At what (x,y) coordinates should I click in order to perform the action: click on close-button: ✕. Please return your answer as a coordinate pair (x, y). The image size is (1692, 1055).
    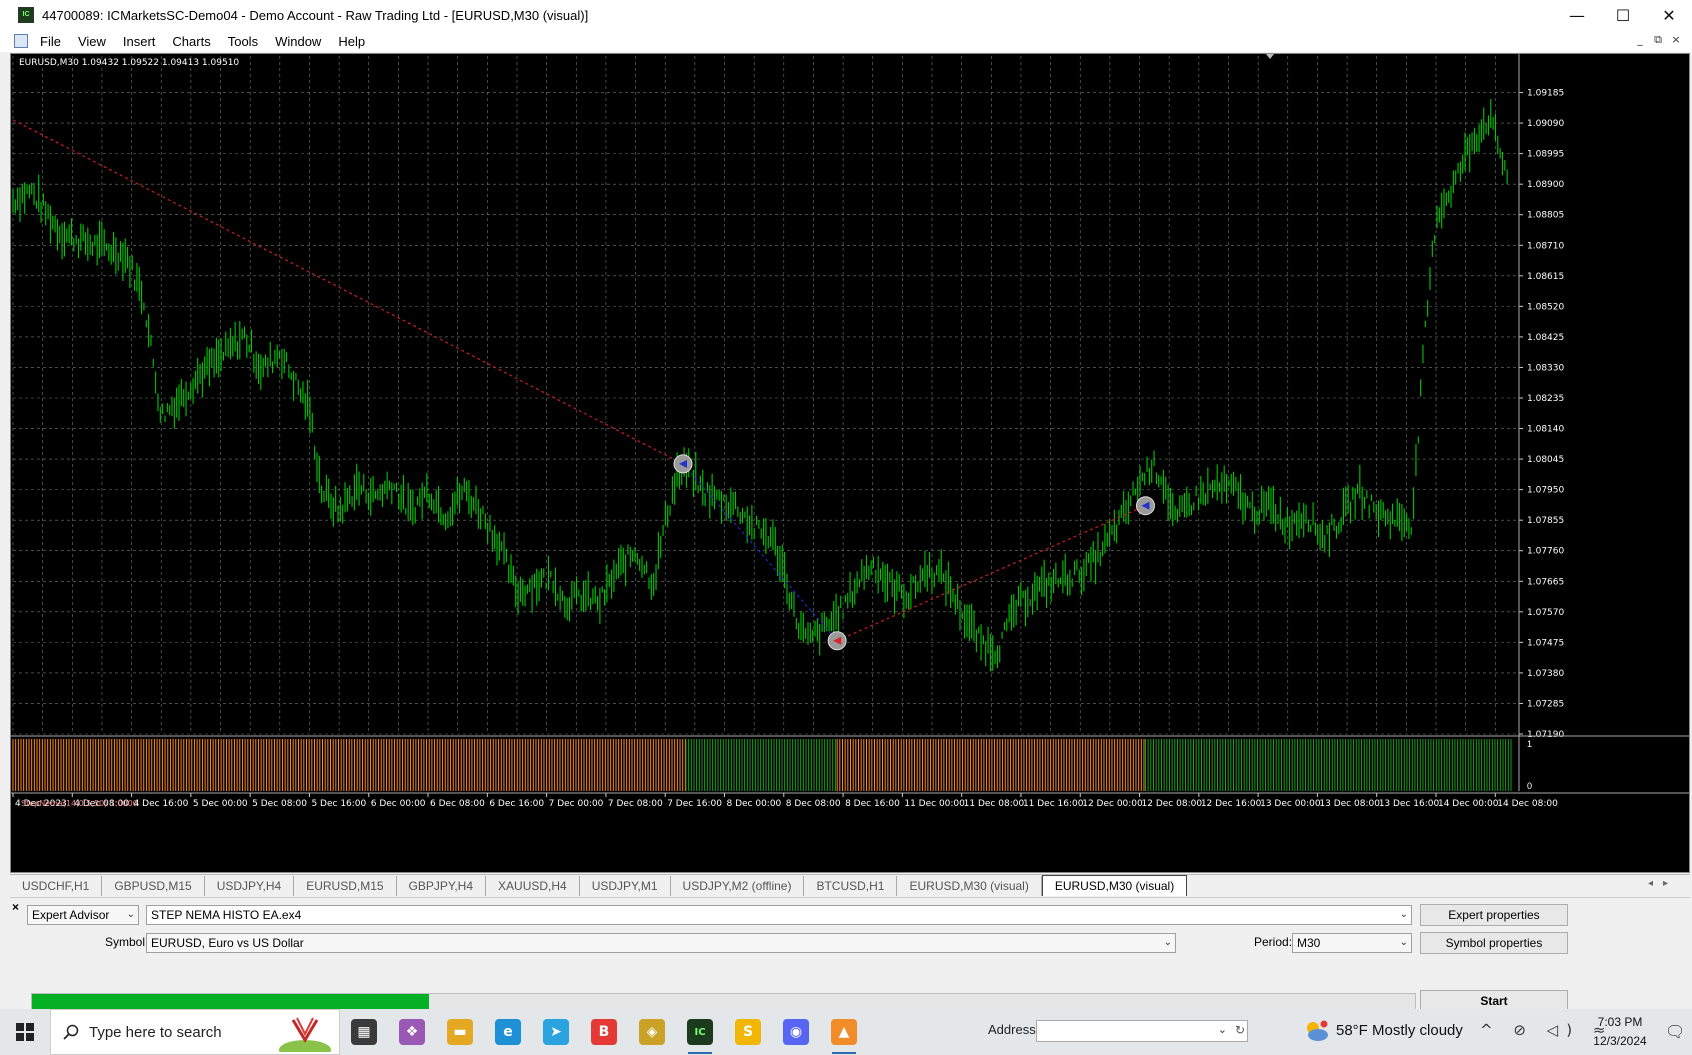
    Looking at the image, I should click on (1669, 15).